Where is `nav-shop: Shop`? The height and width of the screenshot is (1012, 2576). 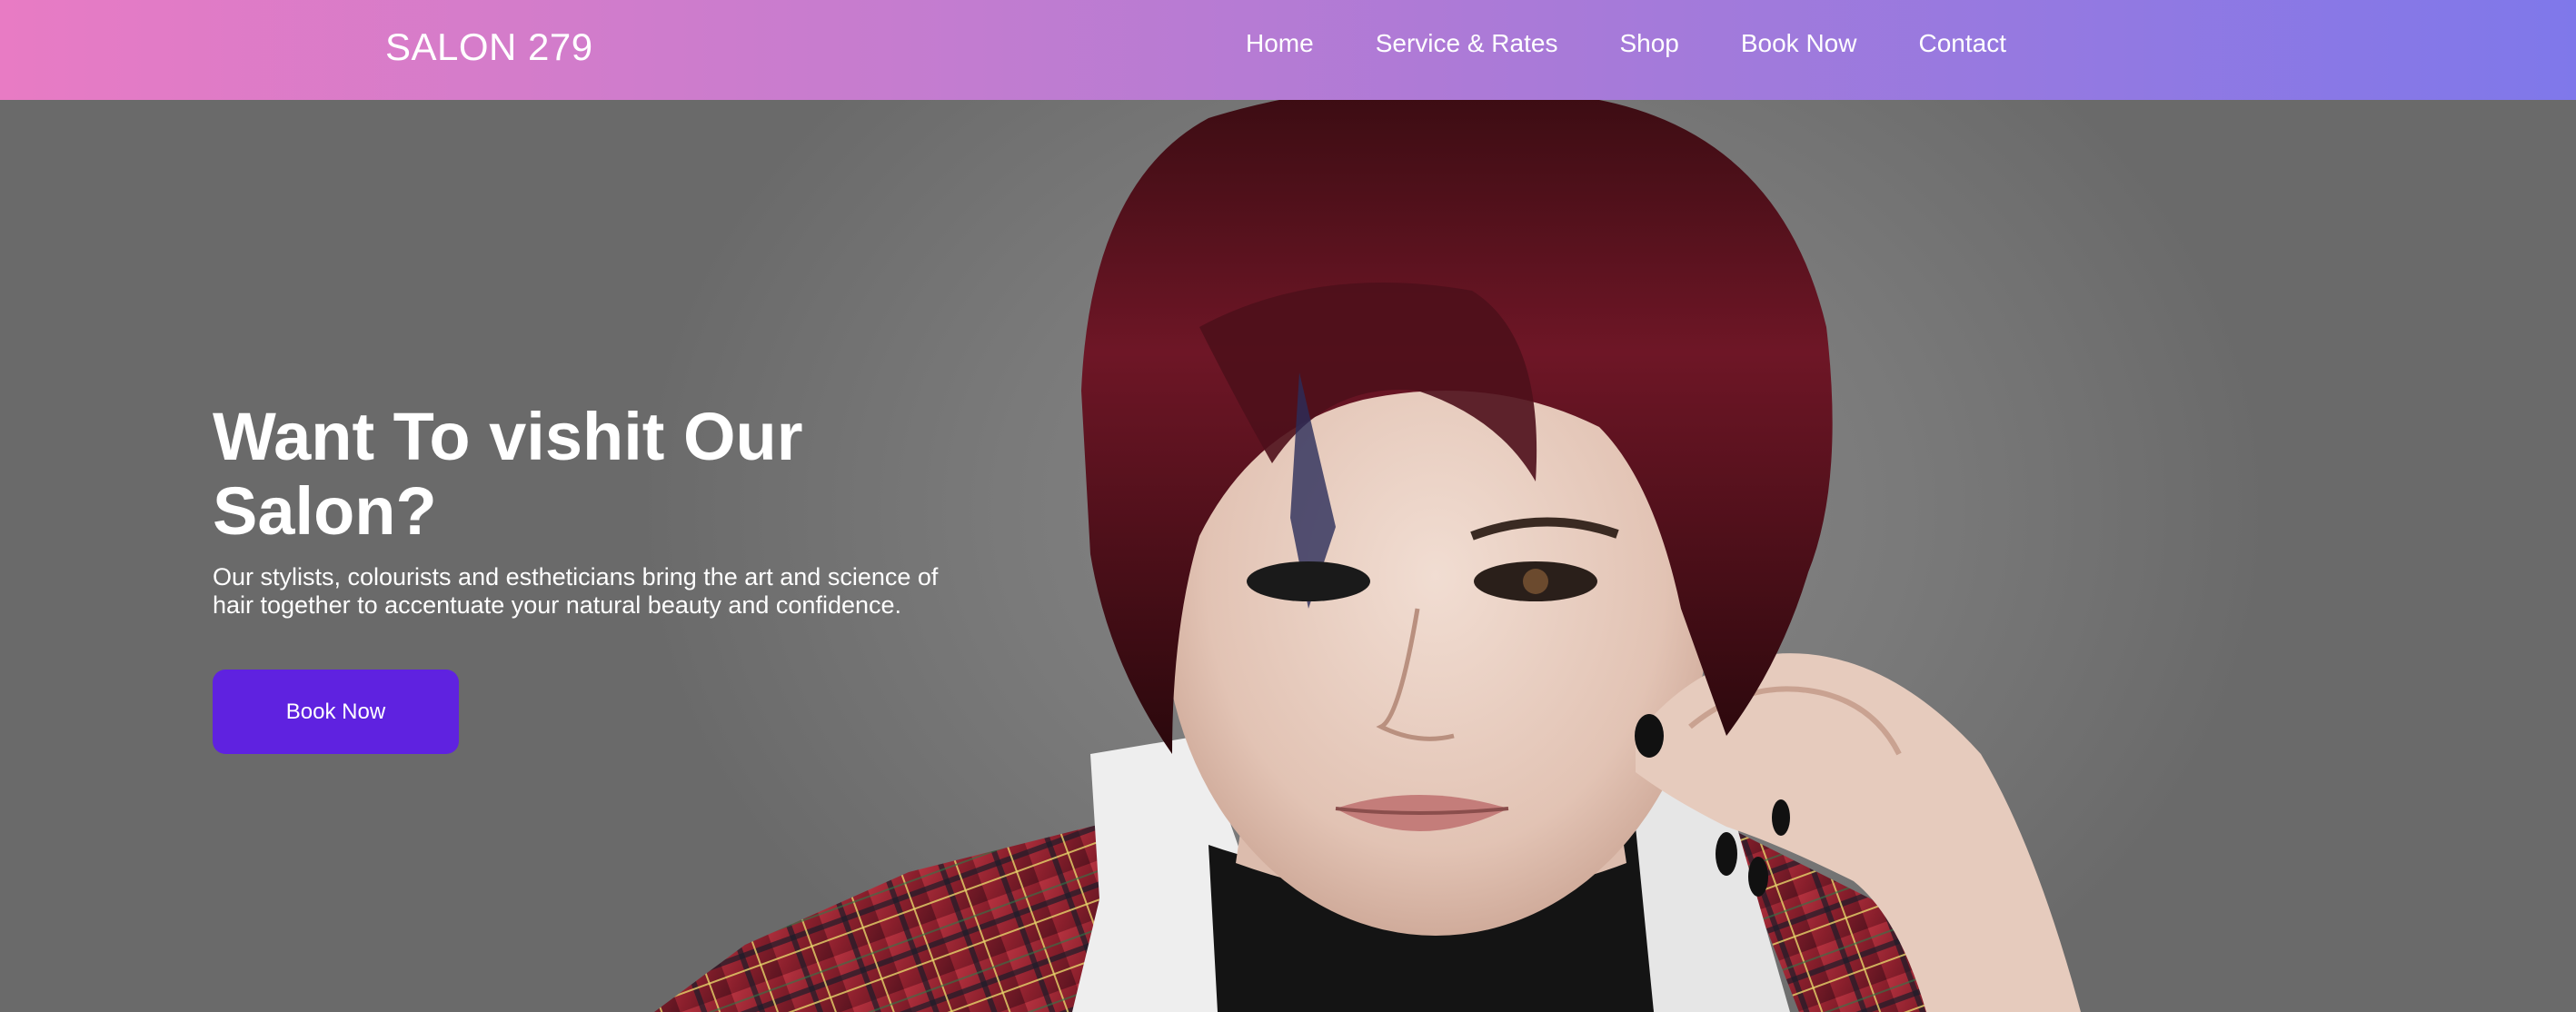
nav-shop: Shop is located at coordinates (1648, 43).